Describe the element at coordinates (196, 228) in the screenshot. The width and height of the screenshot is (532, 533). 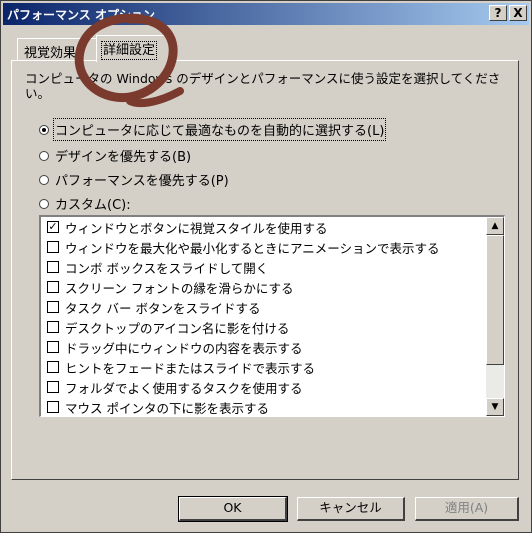
I see `list-item-label: ウィンドウとボタンに視覚スタイルを使用する` at that location.